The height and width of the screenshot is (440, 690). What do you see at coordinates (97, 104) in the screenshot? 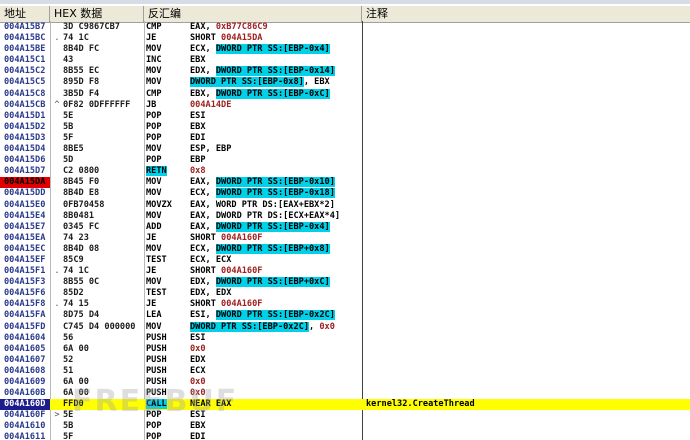
I see `hex-bytes: 0F82 0DFFFFFF` at bounding box center [97, 104].